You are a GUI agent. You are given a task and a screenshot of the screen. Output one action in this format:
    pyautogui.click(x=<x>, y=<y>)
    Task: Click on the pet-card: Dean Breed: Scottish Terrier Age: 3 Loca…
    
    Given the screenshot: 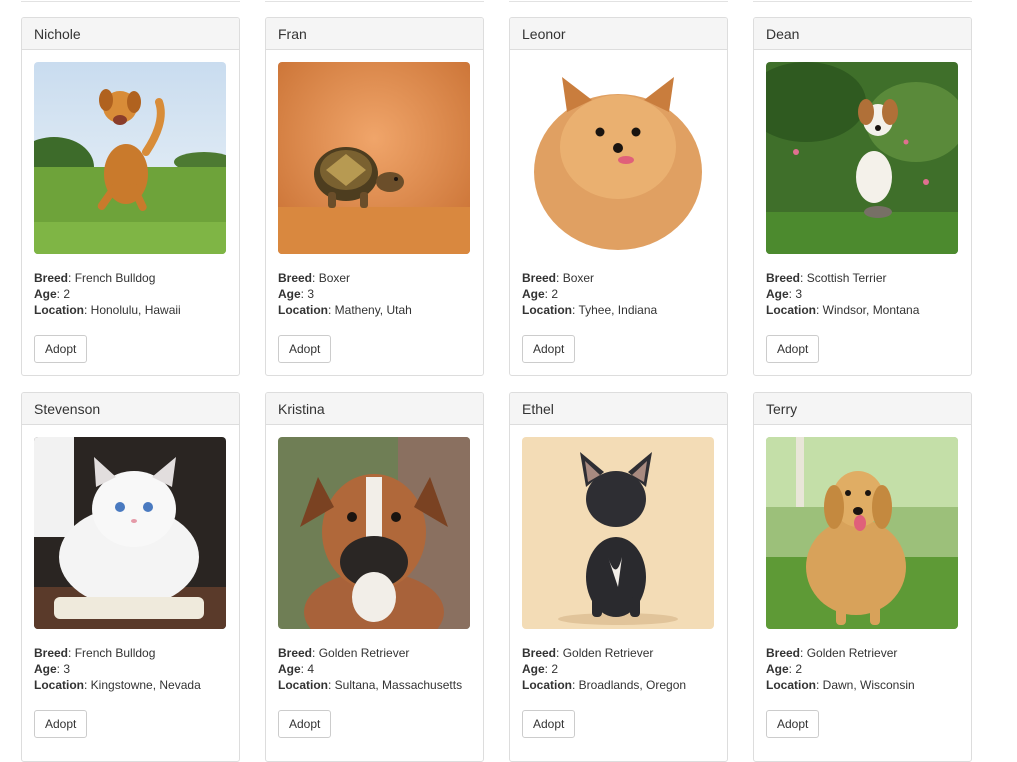 What is the action you would take?
    pyautogui.click(x=862, y=196)
    